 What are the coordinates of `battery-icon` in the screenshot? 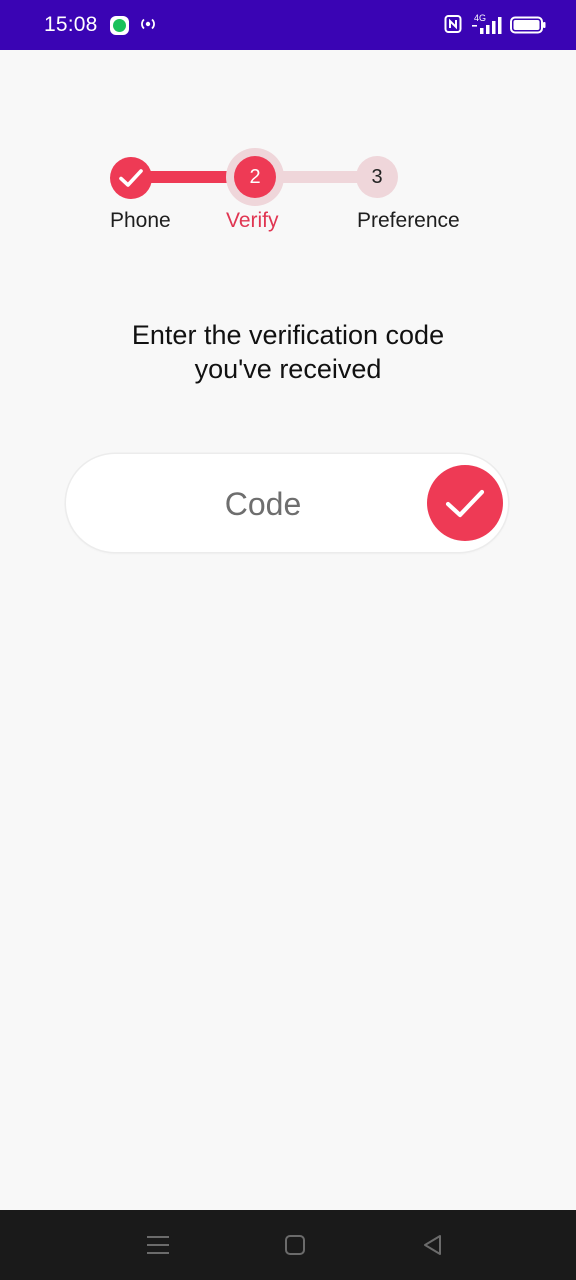 It's located at (528, 25).